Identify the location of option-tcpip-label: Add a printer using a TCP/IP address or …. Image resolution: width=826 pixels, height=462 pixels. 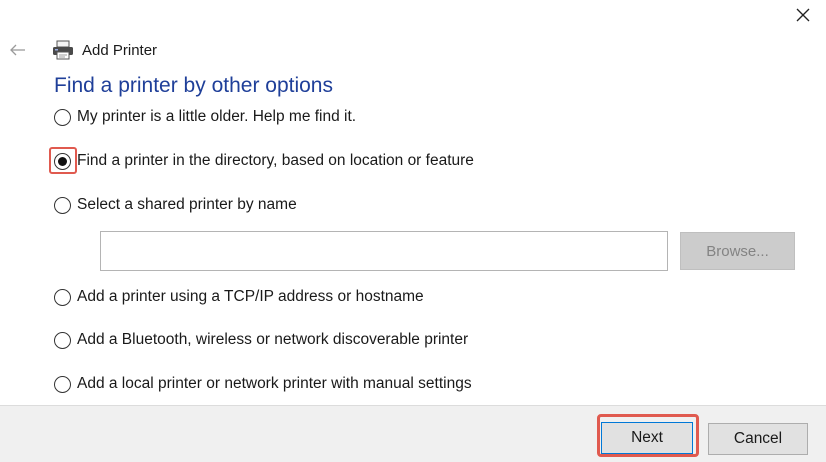
(250, 296).